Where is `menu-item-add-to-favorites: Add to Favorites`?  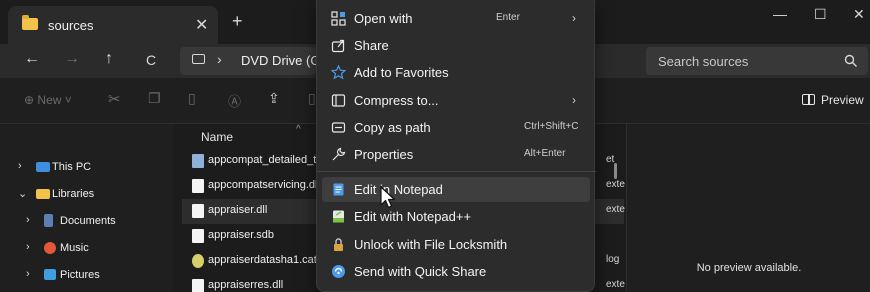 menu-item-add-to-favorites: Add to Favorites is located at coordinates (456, 72).